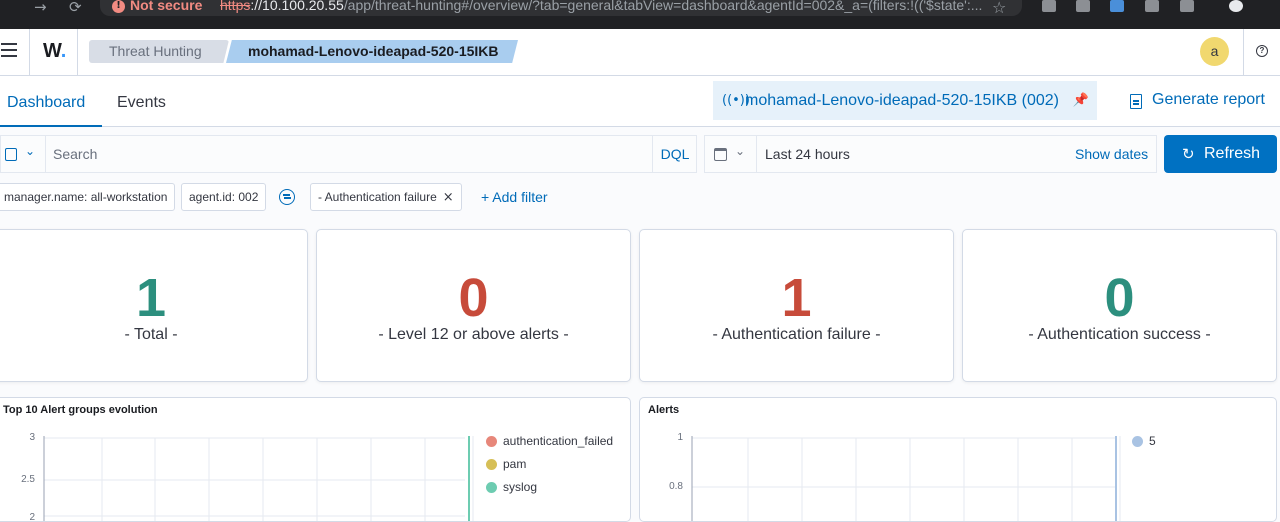  I want to click on close-icon: ×, so click(448, 197).